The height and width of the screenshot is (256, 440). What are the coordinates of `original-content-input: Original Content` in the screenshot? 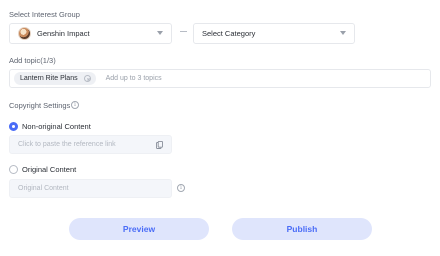 It's located at (90, 188).